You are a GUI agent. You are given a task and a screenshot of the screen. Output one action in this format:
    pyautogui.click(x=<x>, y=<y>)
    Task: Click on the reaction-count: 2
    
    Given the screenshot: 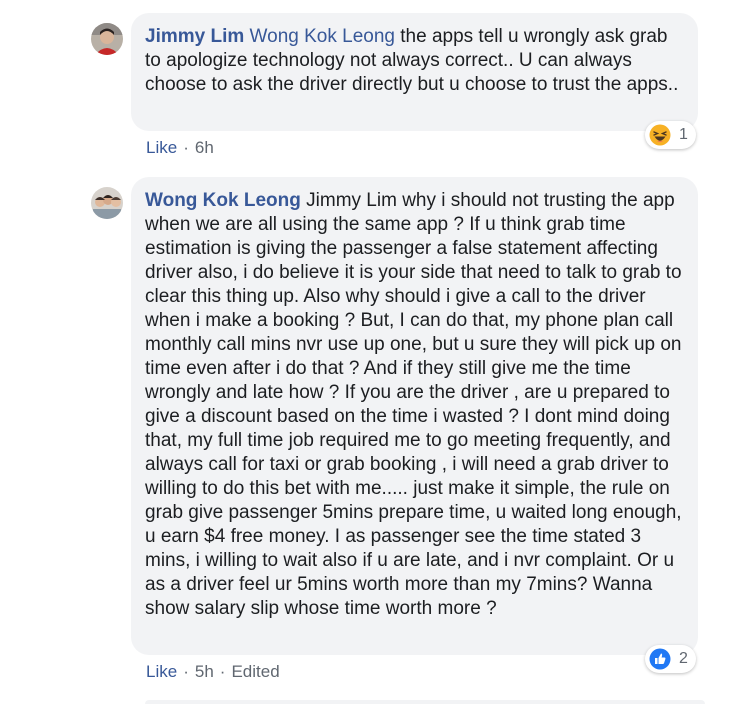 What is the action you would take?
    pyautogui.click(x=683, y=658)
    